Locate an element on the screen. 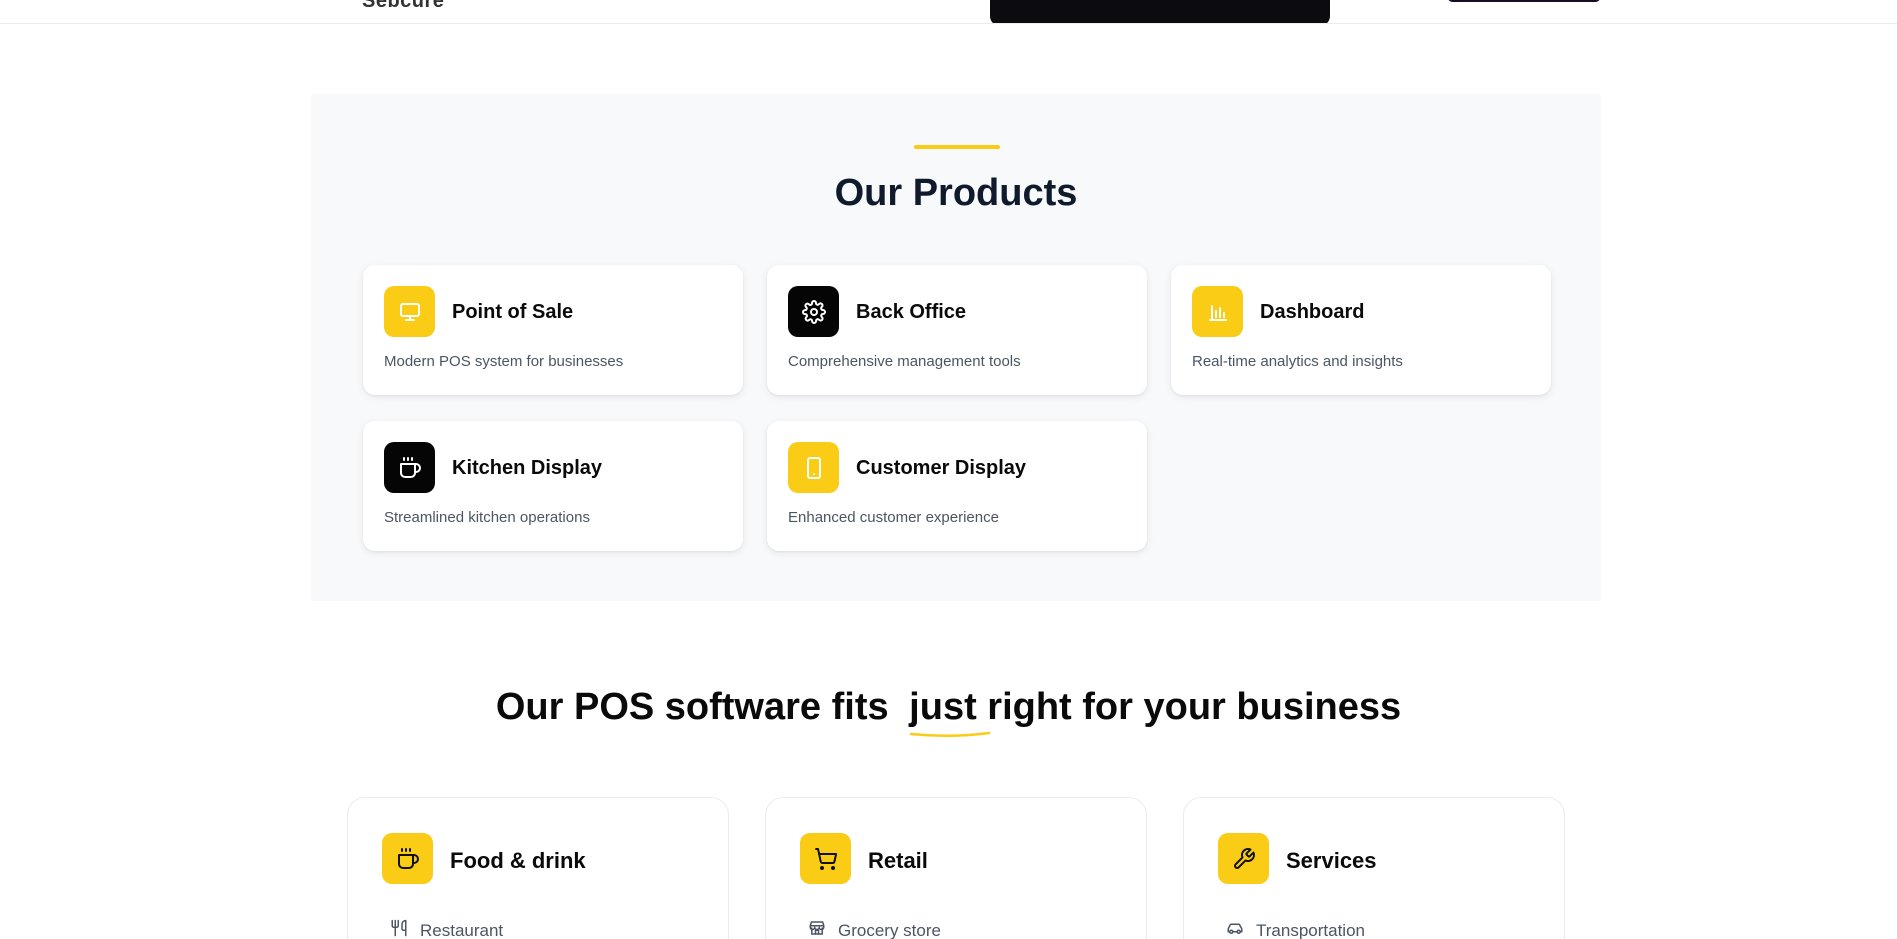 The image size is (1897, 939). fit-title-end: for your business is located at coordinates (1242, 707).